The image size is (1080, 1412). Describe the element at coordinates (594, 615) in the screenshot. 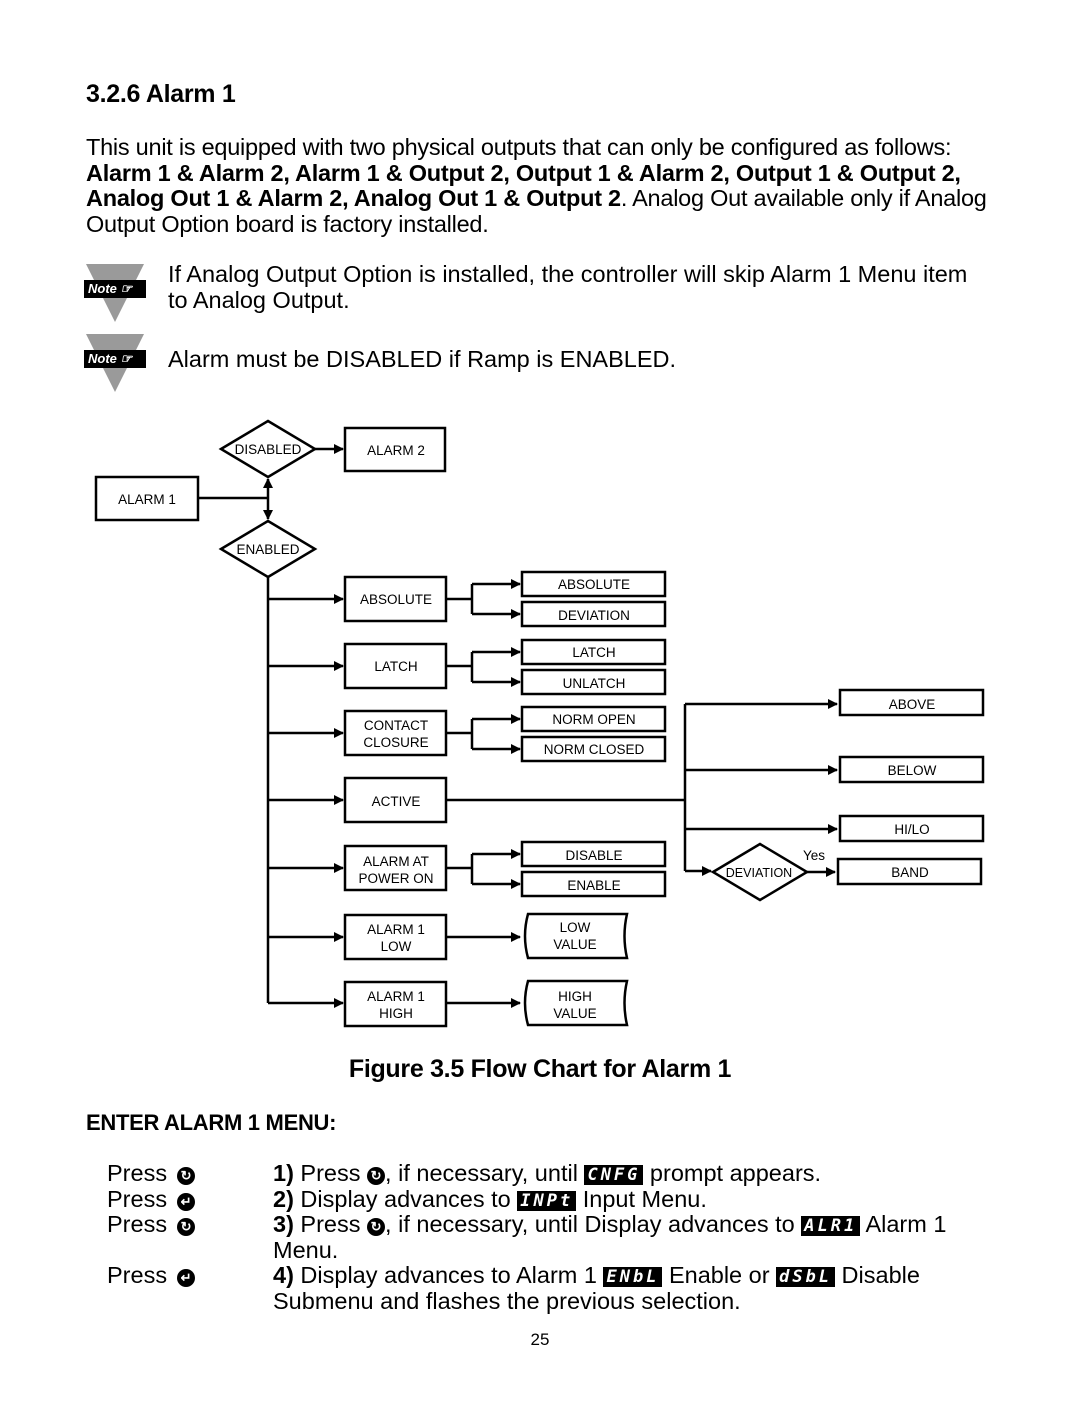

I see `label-deviation-option: DEVIATION` at that location.